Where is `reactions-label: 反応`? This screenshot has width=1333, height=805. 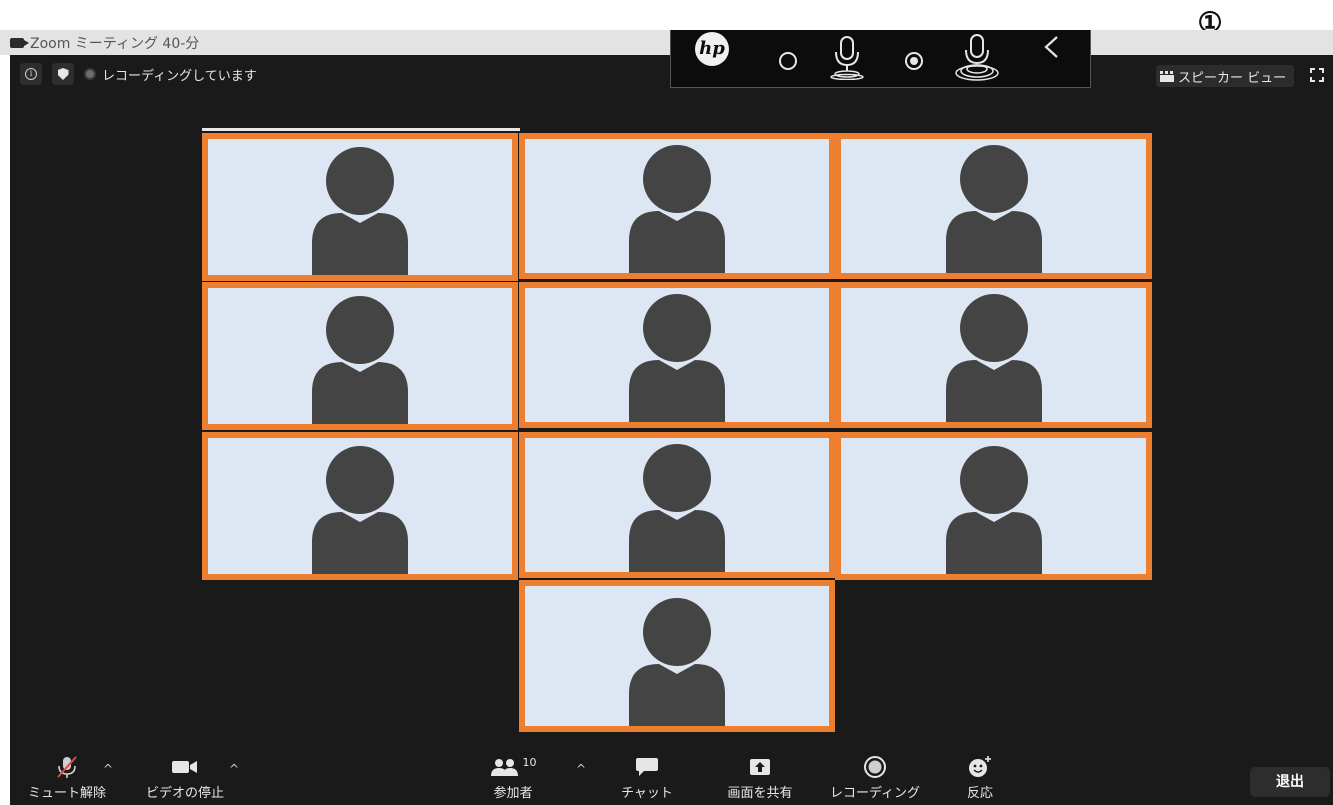 reactions-label: 反応 is located at coordinates (979, 793).